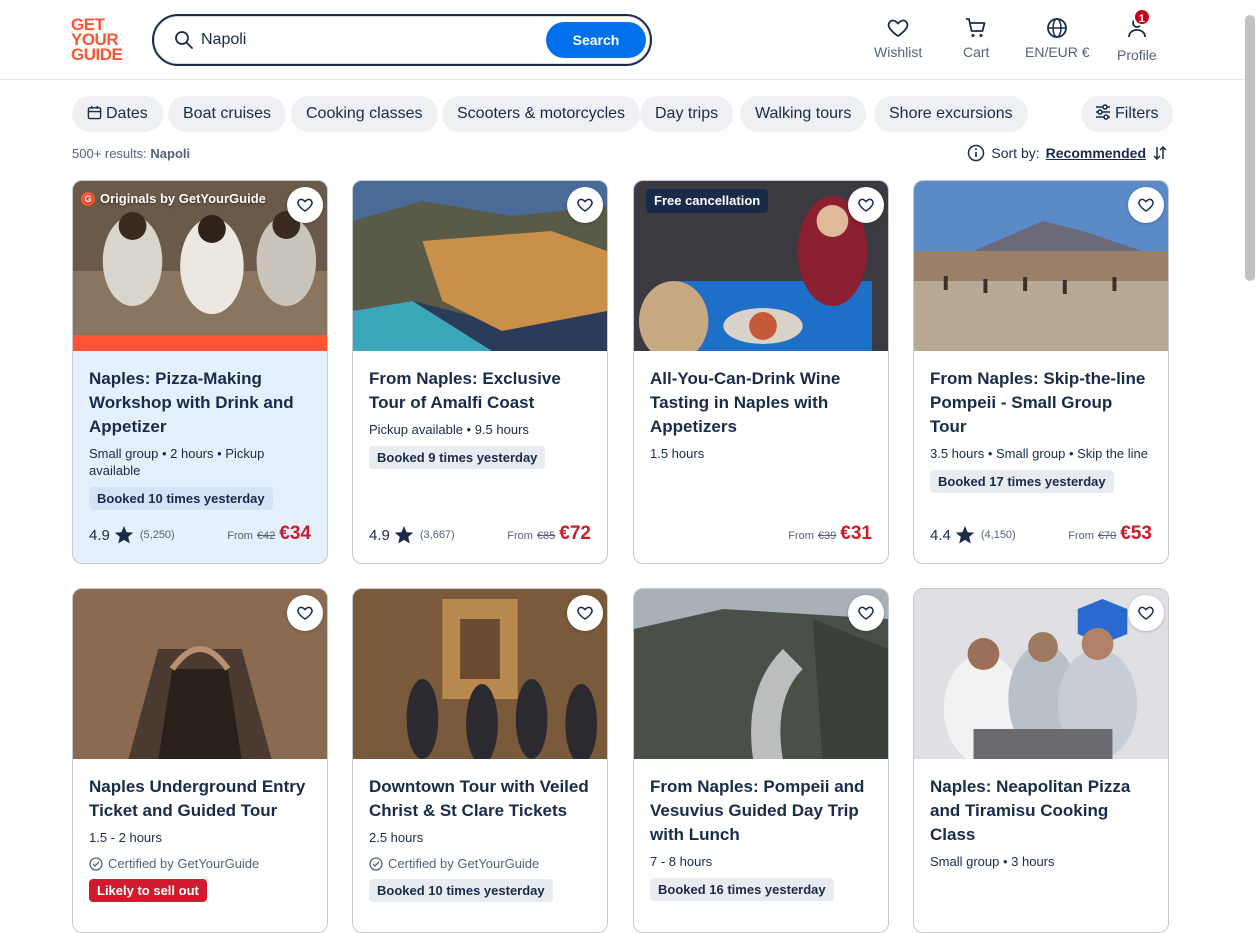 This screenshot has height=933, width=1256. What do you see at coordinates (396, 837) in the screenshot?
I see `activity-meta: 2.5 hours` at bounding box center [396, 837].